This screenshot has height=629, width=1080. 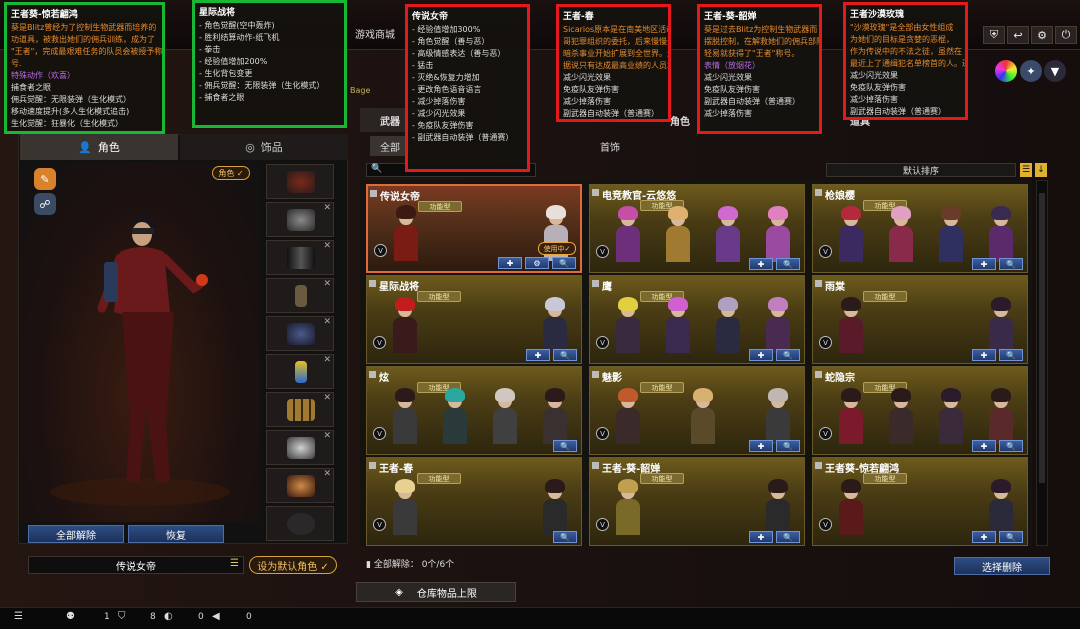 What do you see at coordinates (697, 319) in the screenshot?
I see `character-card: 鹰功能型 V ✚ 🔍` at bounding box center [697, 319].